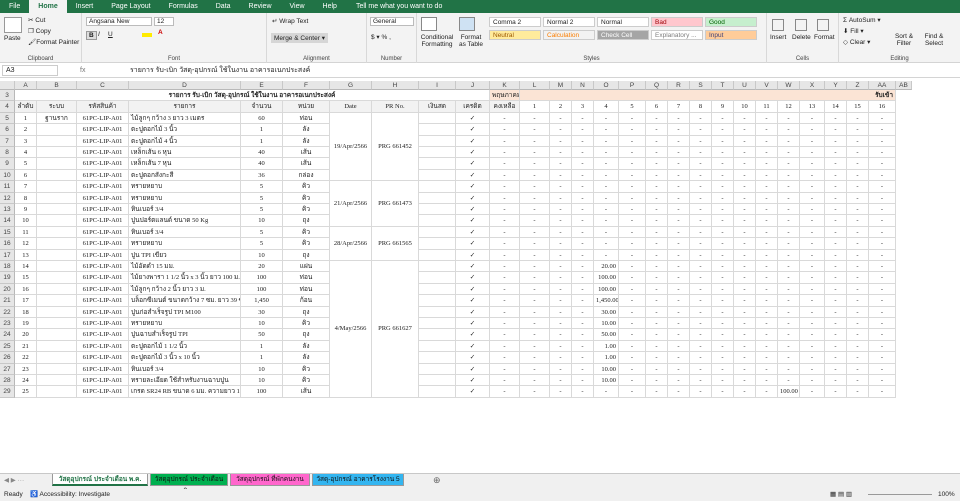 This screenshot has height=501, width=960. Describe the element at coordinates (189, 484) in the screenshot. I see `sheet-tab: วัสดุอุปกรณ์ ประจำเดือน มิ.ย.` at that location.